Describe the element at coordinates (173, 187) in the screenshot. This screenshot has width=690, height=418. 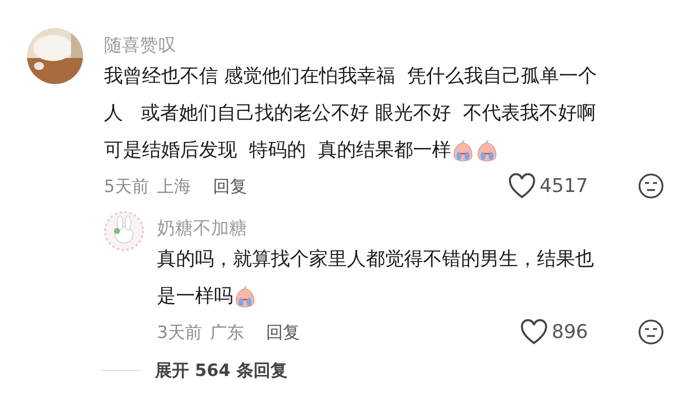
I see `comment-location: 上海` at that location.